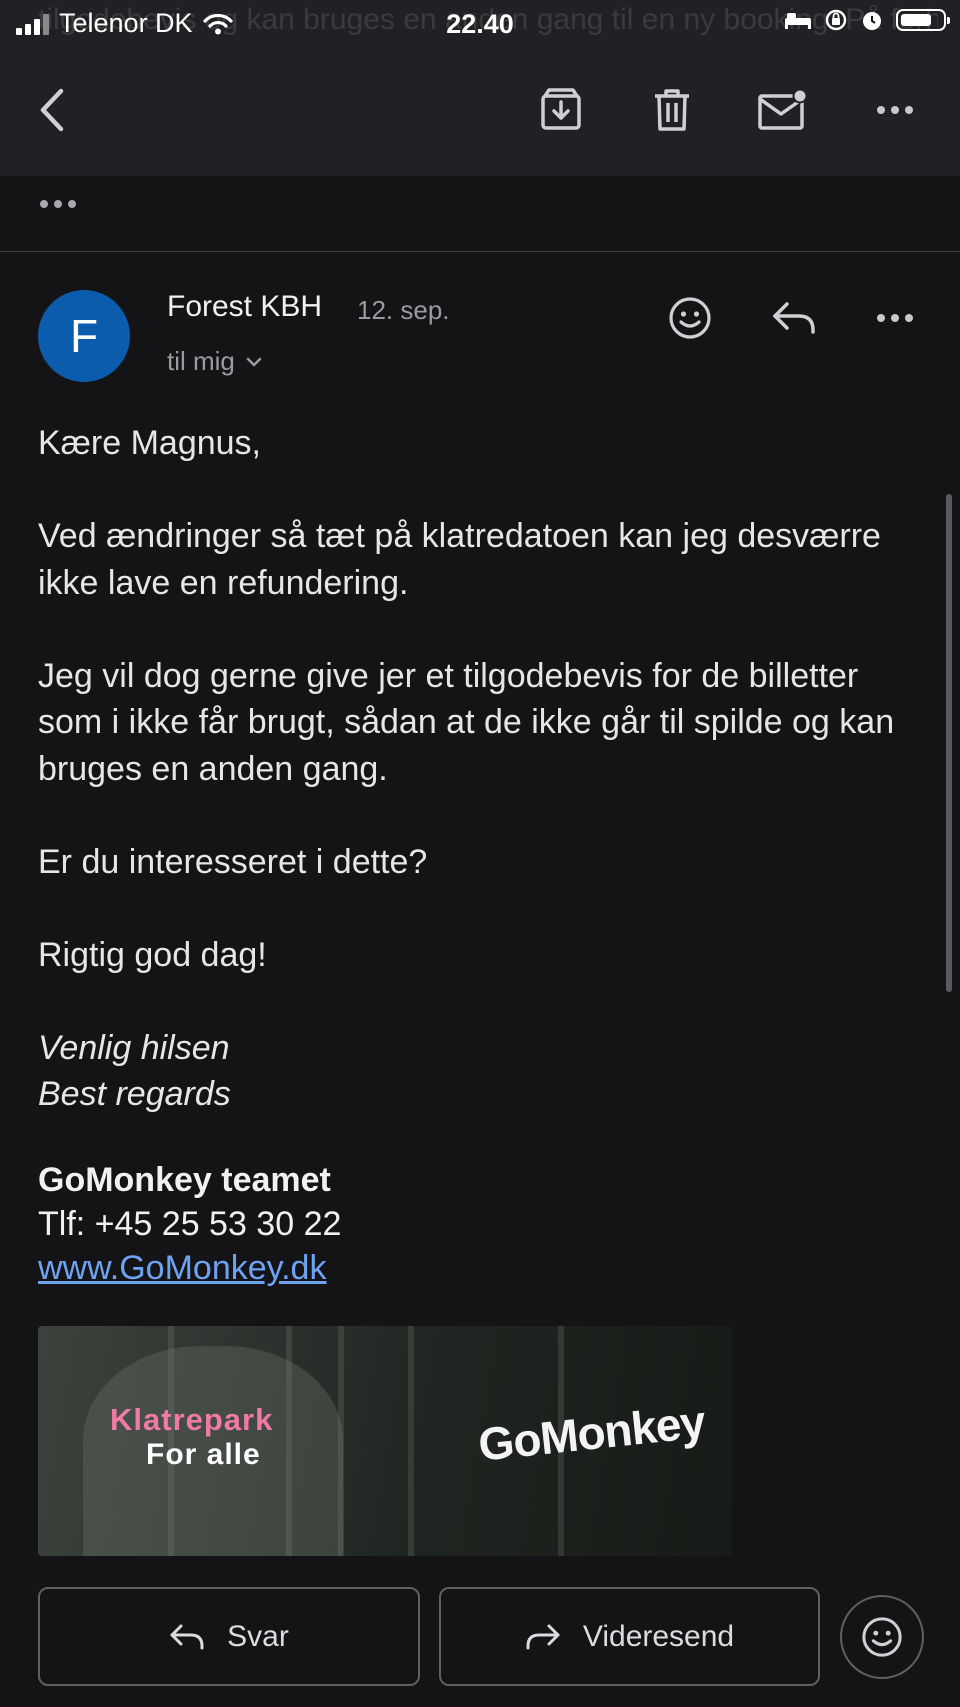  What do you see at coordinates (836, 20) in the screenshot?
I see `rotation-lock-icon` at bounding box center [836, 20].